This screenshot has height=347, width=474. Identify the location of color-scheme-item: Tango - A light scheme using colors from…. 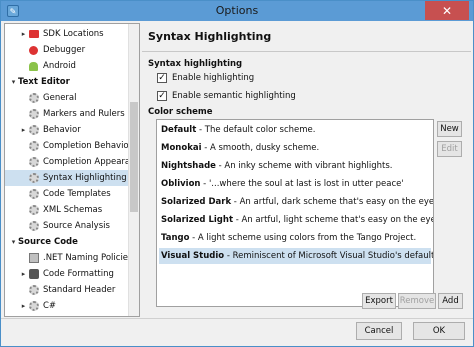
(295, 238).